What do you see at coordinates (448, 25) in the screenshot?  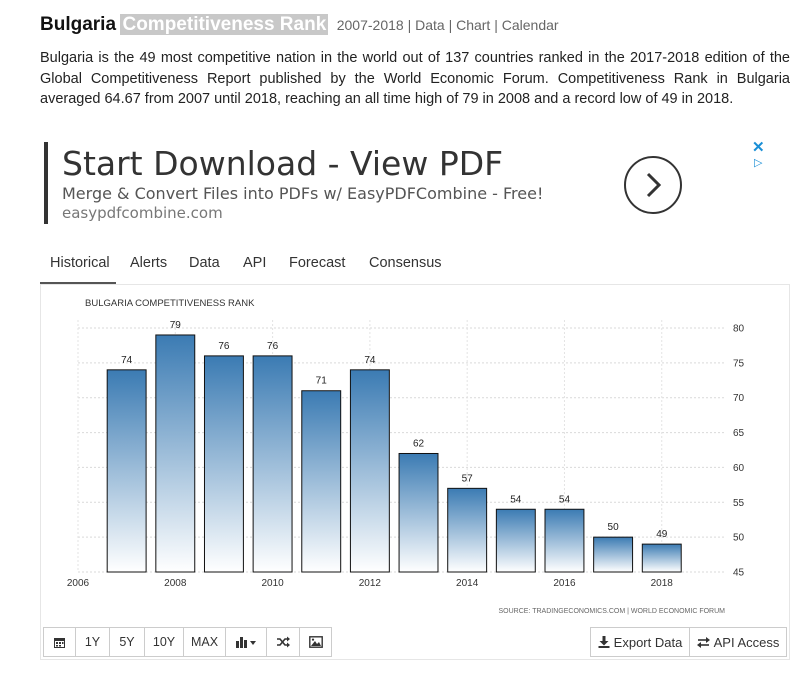 I see `header-links: 2007-2018 | Data | Chart | Calendar` at bounding box center [448, 25].